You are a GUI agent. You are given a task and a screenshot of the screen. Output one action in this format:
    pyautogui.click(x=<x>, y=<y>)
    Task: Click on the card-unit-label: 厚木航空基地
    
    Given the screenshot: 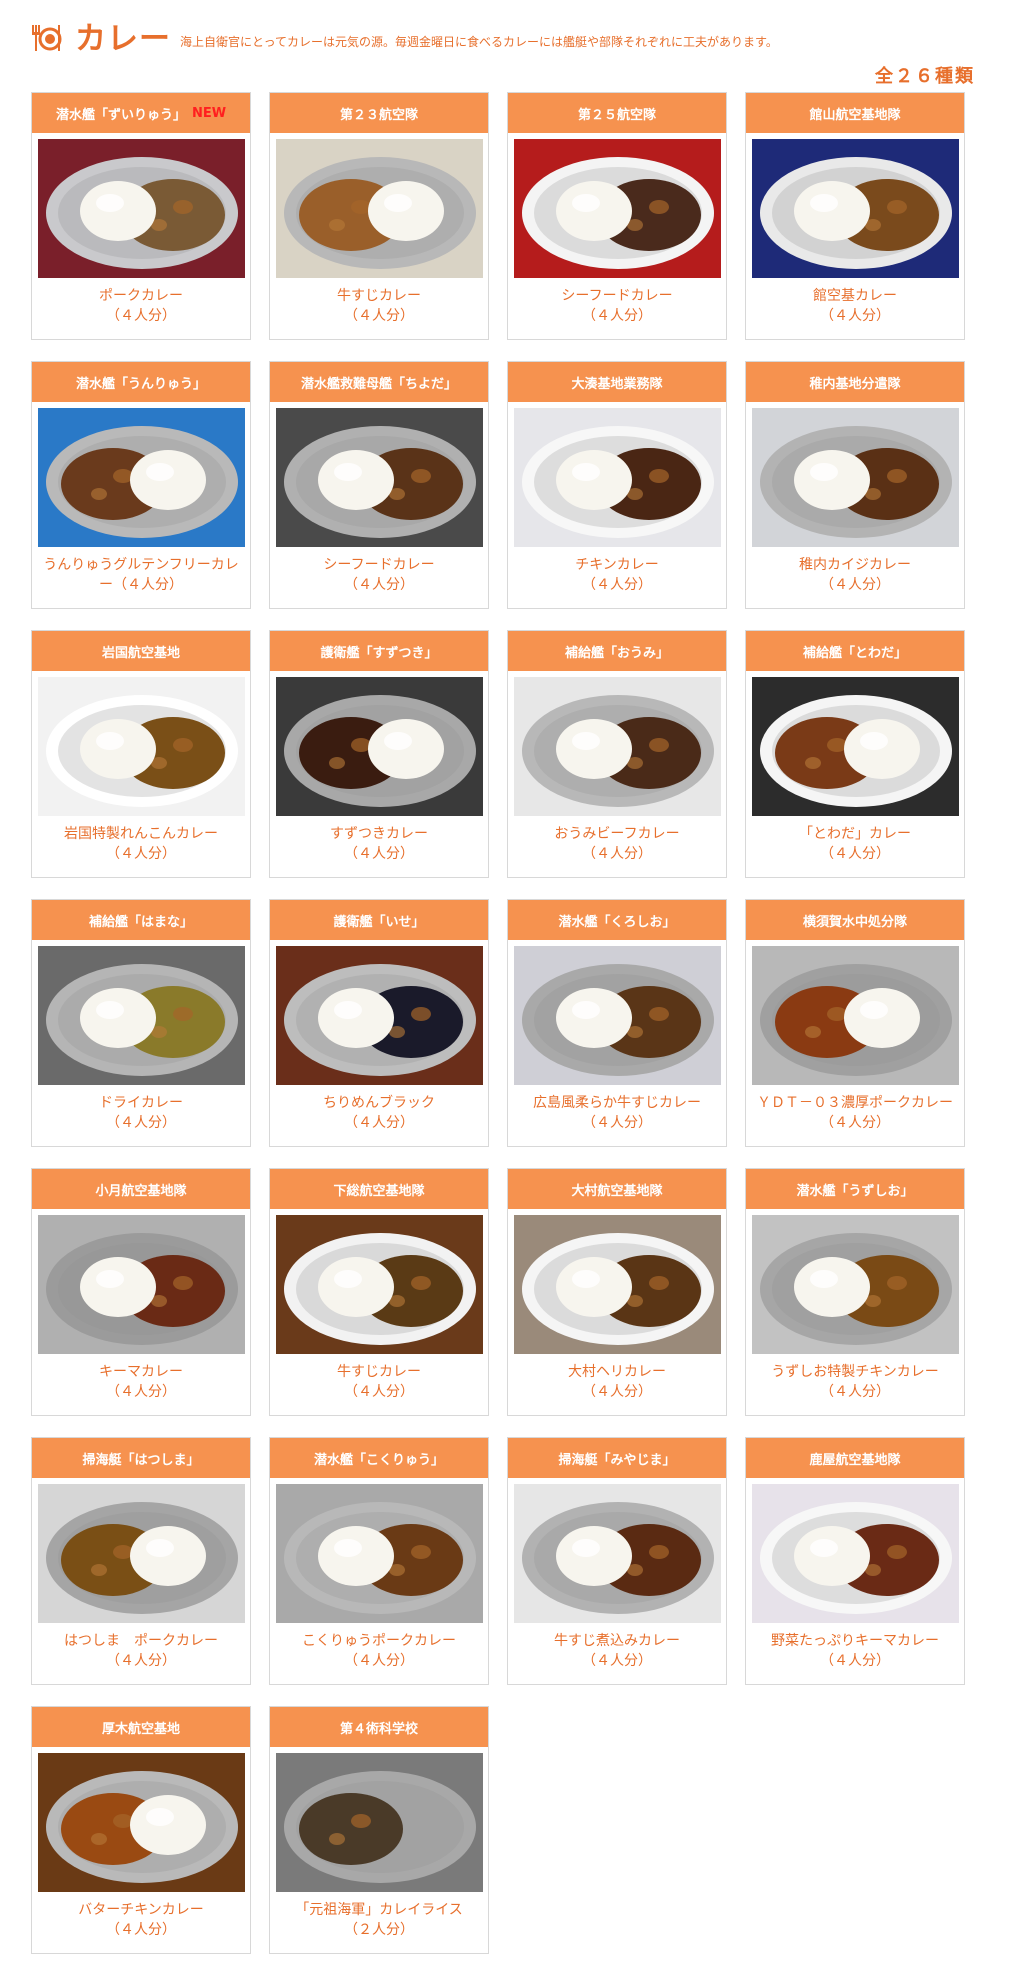 What is the action you would take?
    pyautogui.click(x=140, y=1729)
    